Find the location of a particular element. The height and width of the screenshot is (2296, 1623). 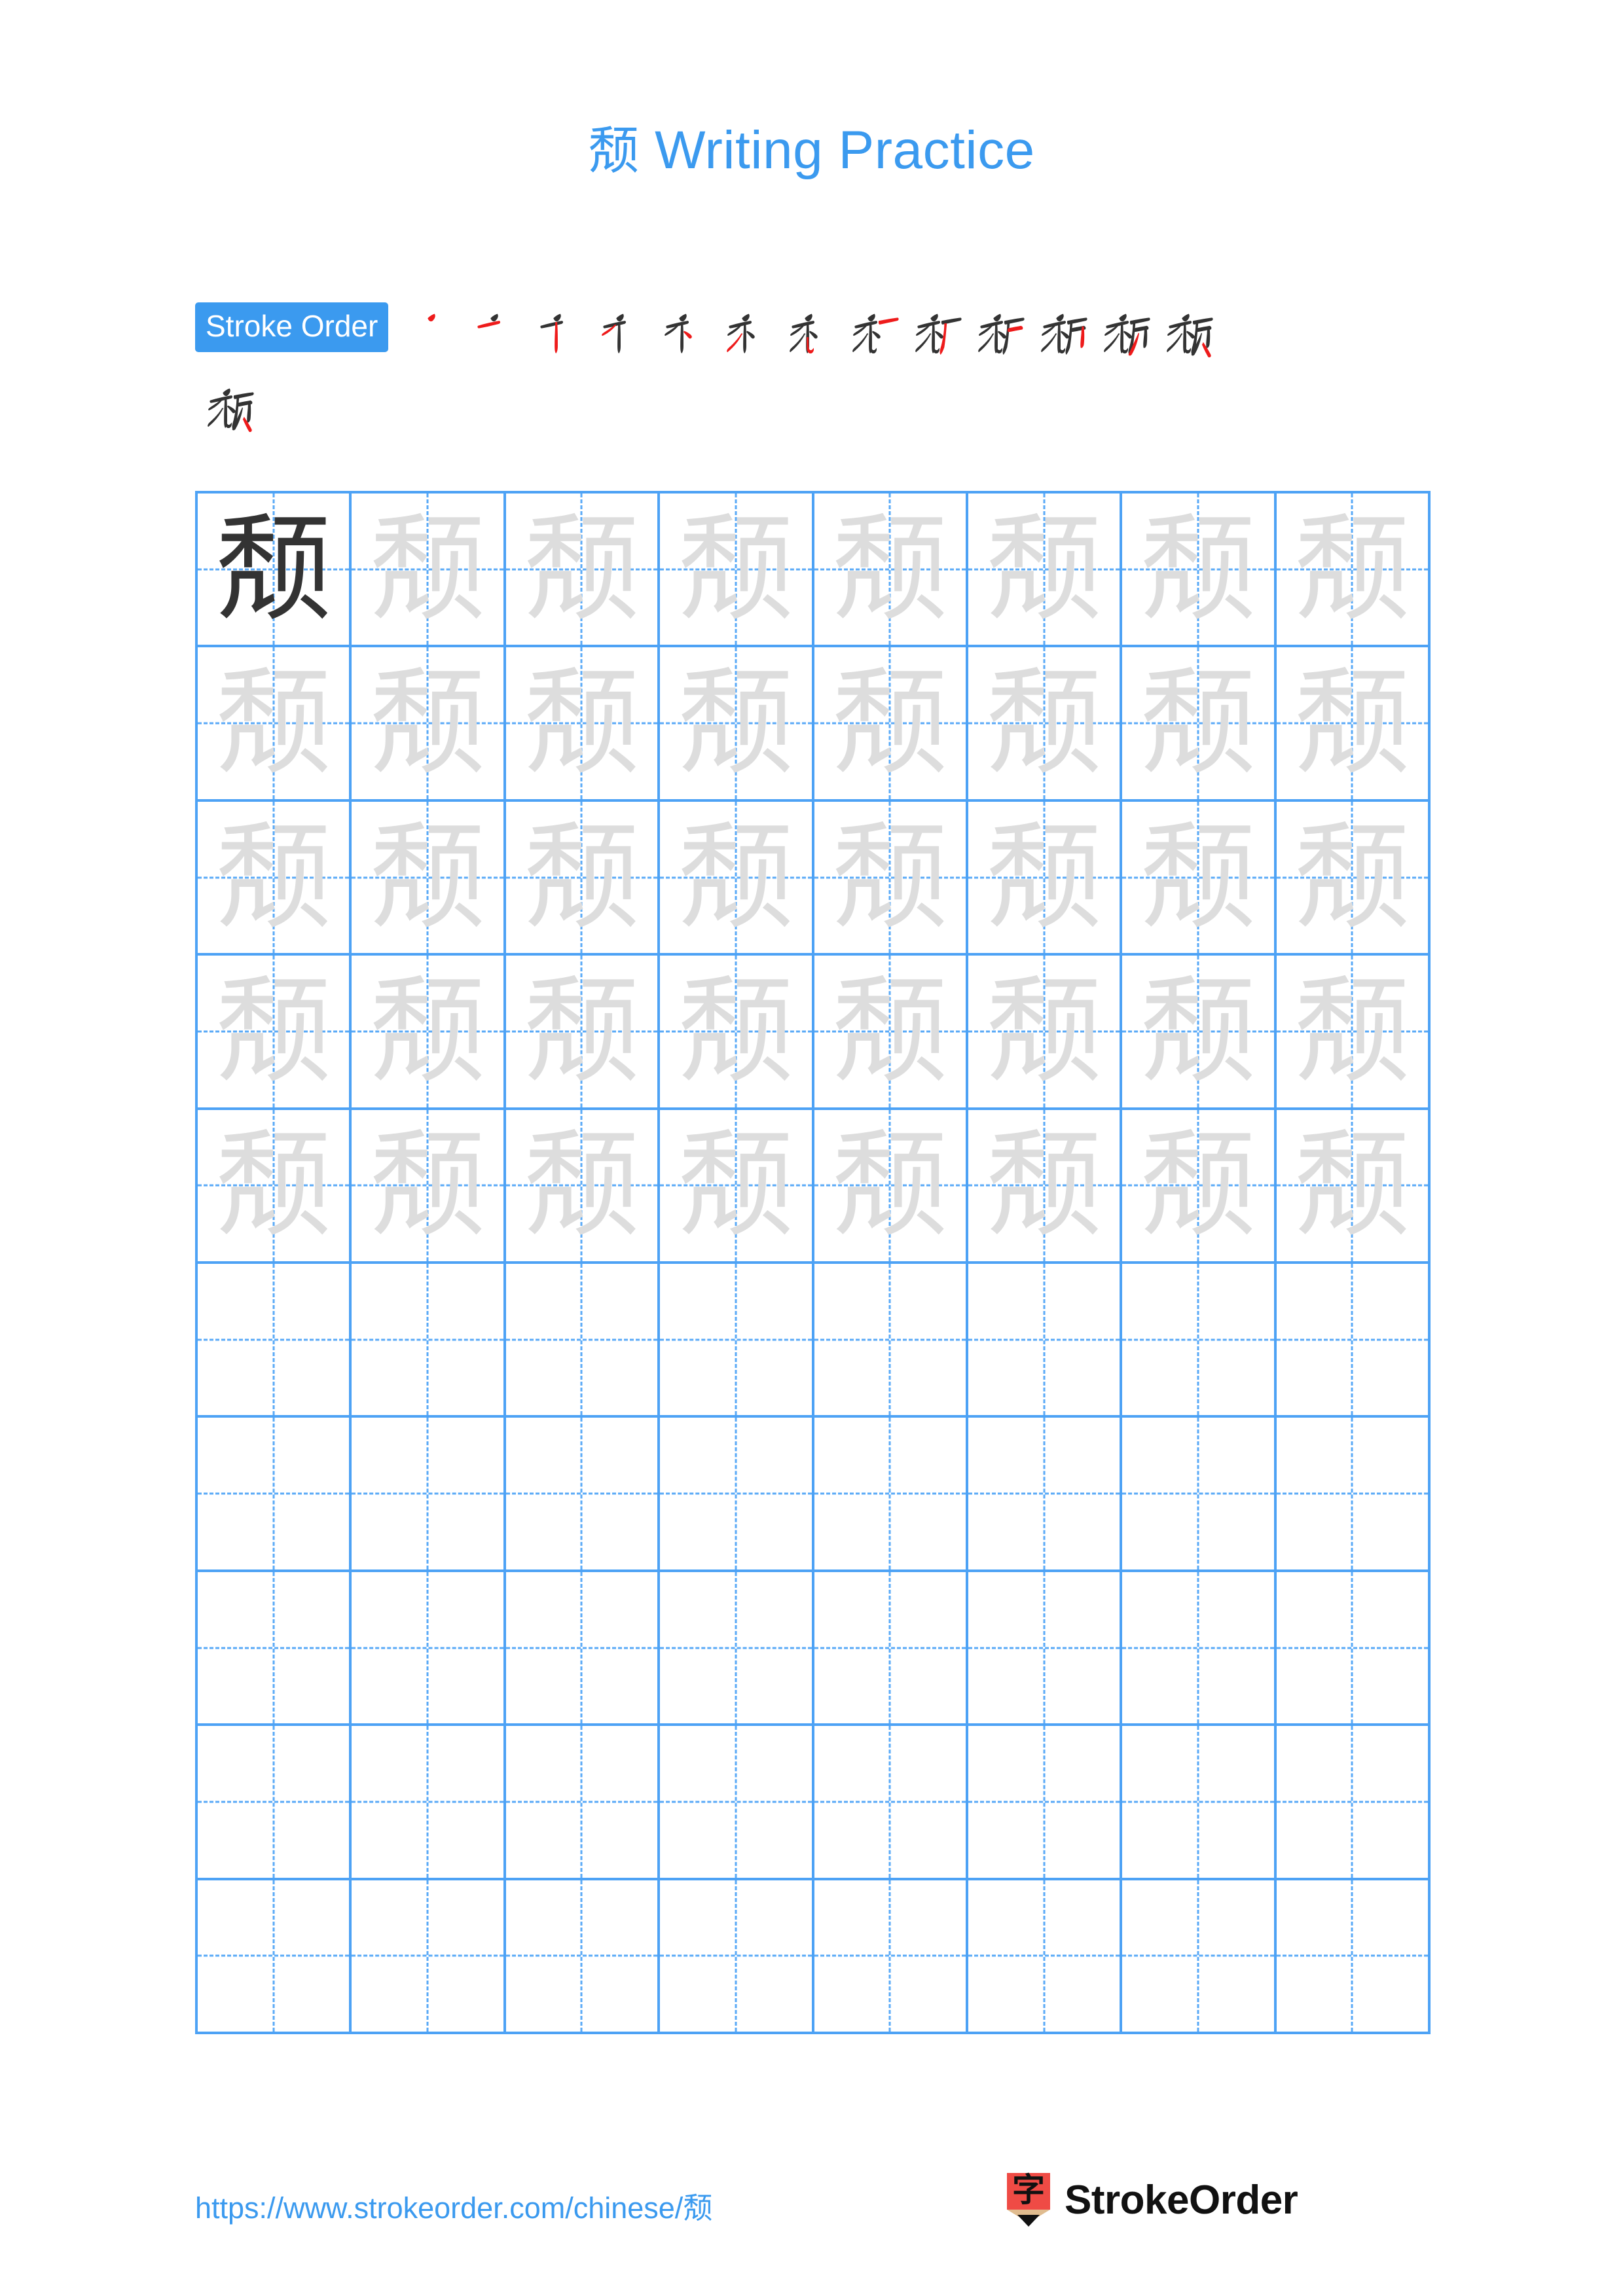

grid-cell-r4-c1: 颓 is located at coordinates (275, 1033).